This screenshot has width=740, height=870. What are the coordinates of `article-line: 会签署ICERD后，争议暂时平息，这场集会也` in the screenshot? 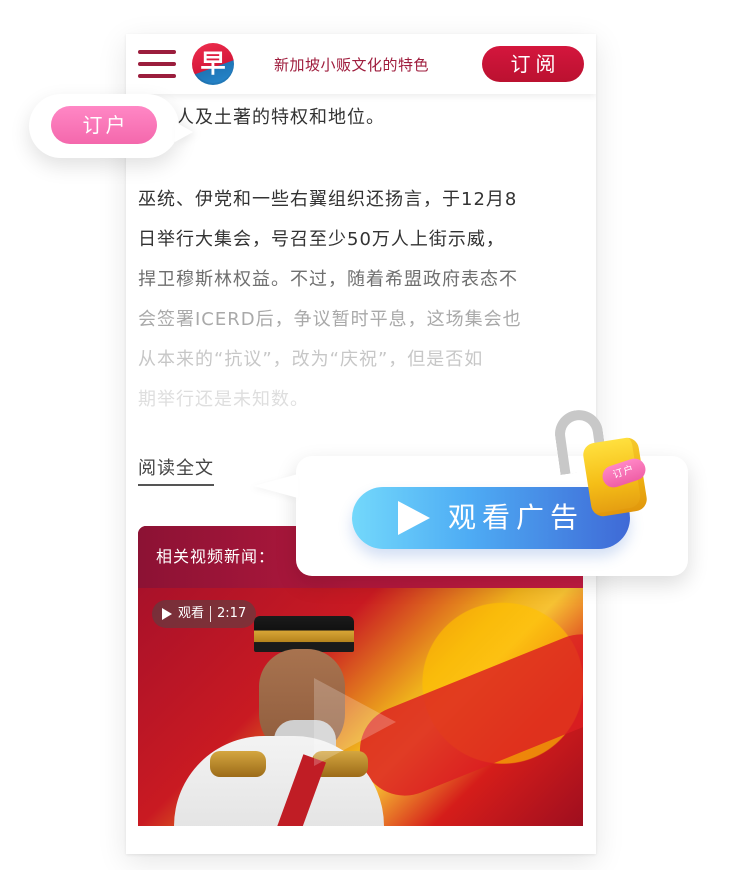 It's located at (330, 319).